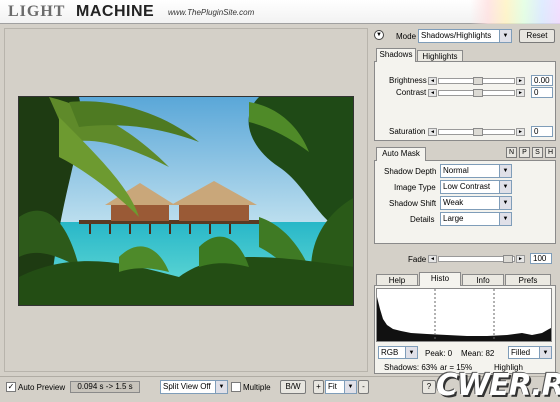  Describe the element at coordinates (478, 132) in the screenshot. I see `saturation-slider-thumb` at that location.